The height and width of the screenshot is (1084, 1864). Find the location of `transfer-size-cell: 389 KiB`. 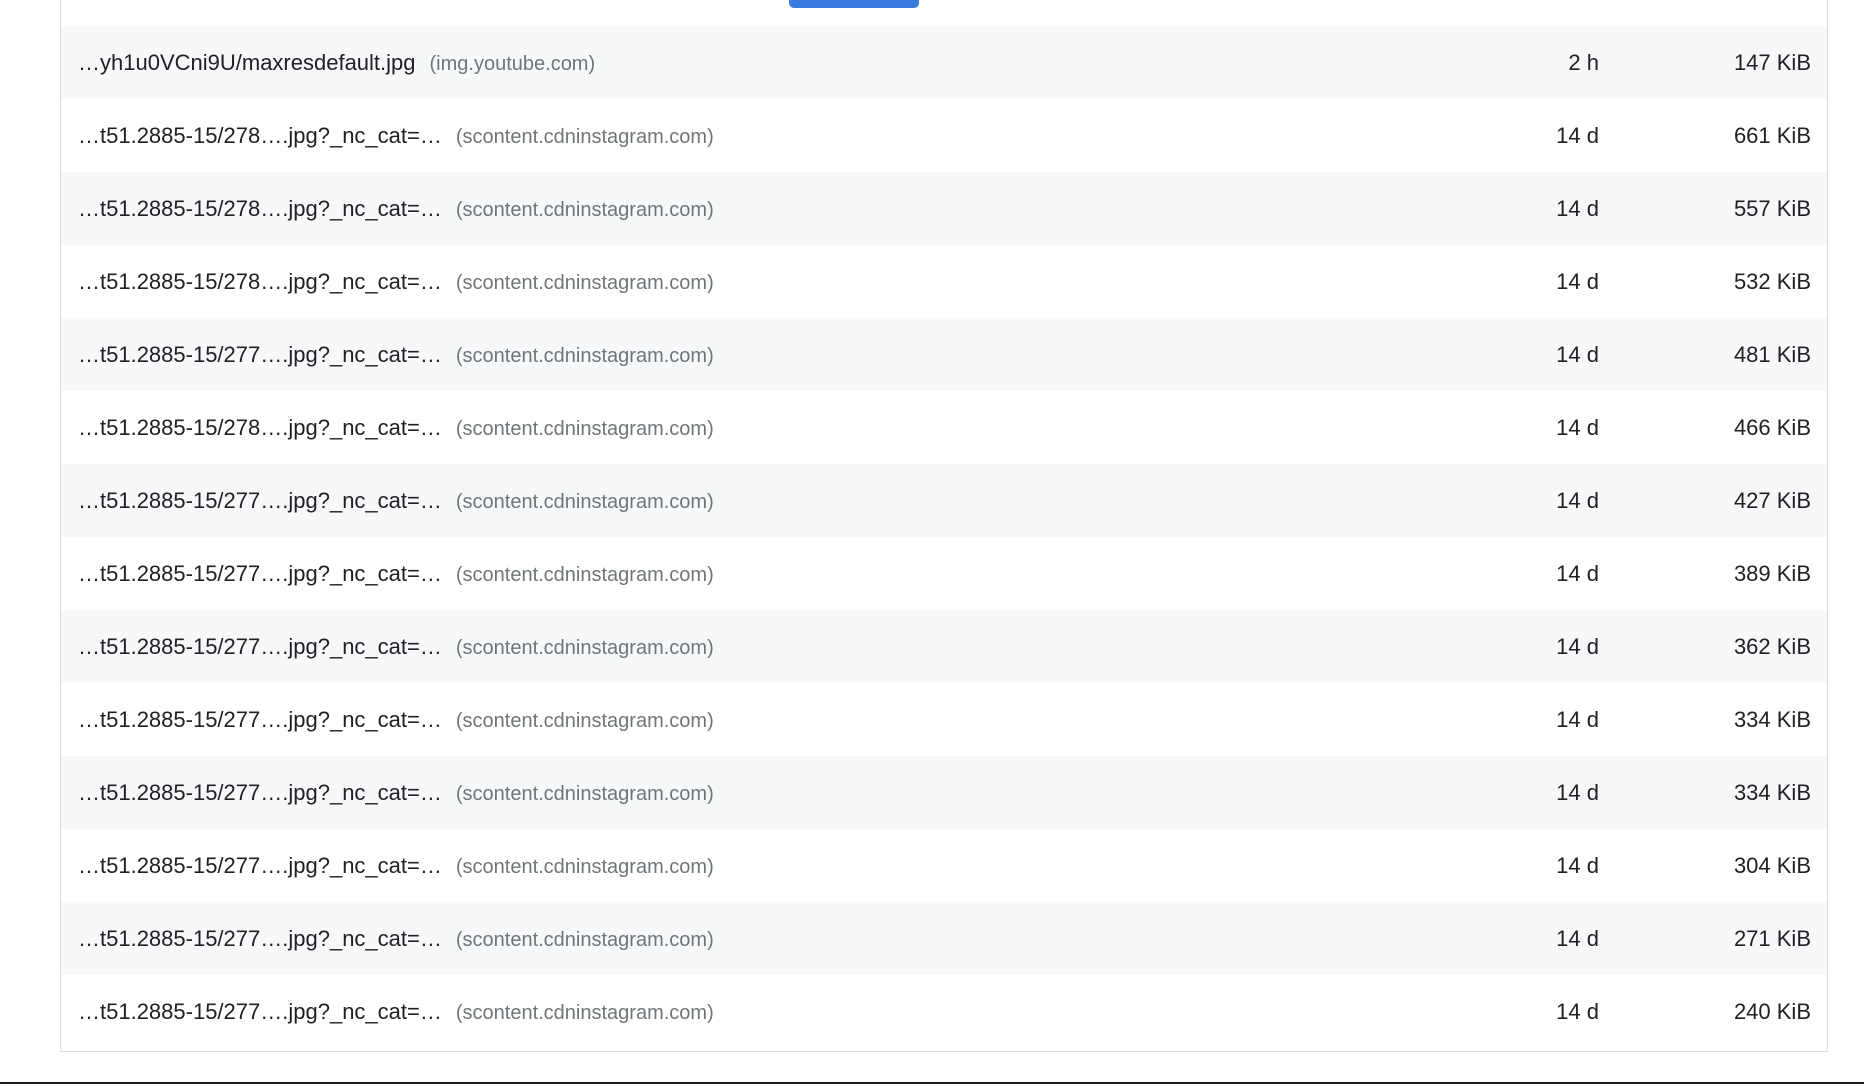

transfer-size-cell: 389 KiB is located at coordinates (1772, 573).